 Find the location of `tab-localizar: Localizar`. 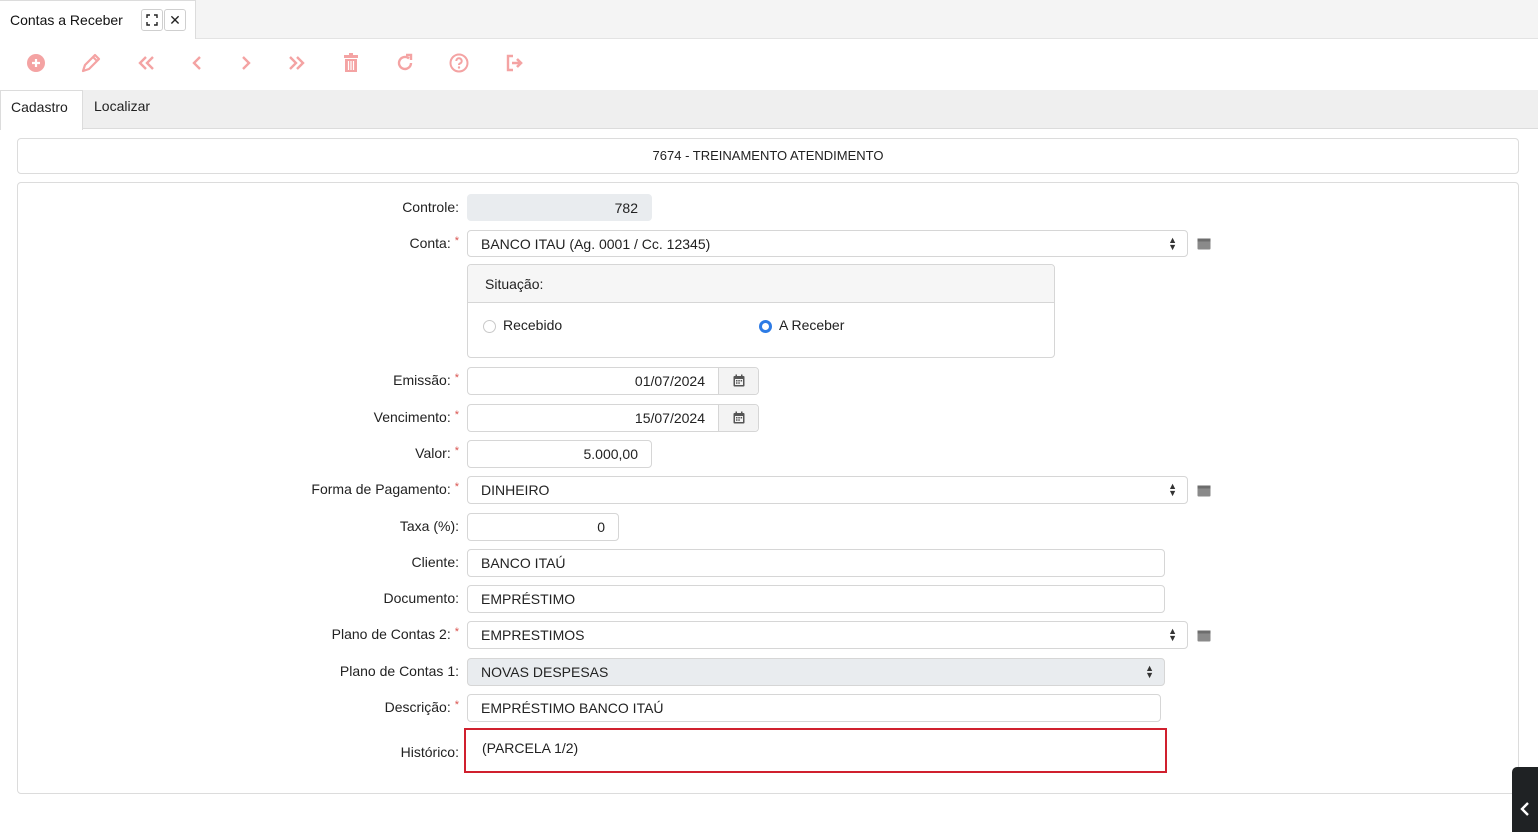

tab-localizar: Localizar is located at coordinates (122, 109).